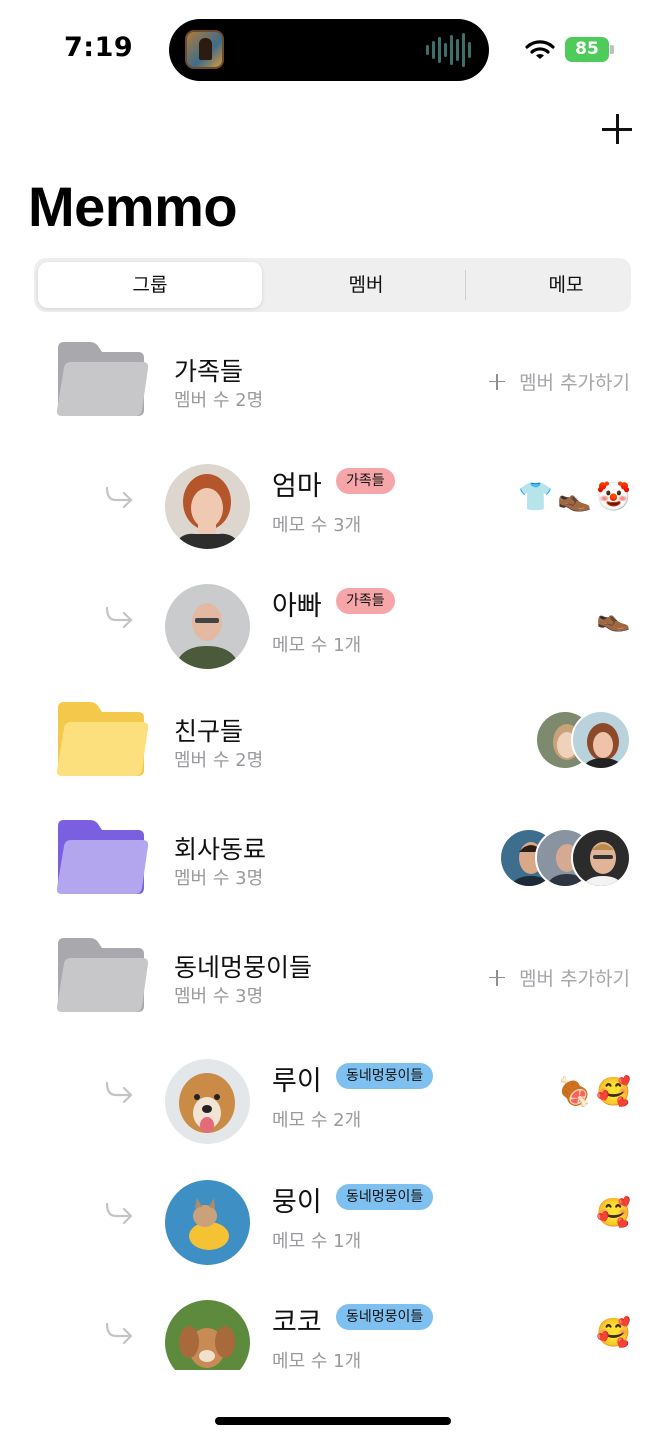 The width and height of the screenshot is (665, 1440). What do you see at coordinates (297, 1081) in the screenshot?
I see `member-name: 루이` at bounding box center [297, 1081].